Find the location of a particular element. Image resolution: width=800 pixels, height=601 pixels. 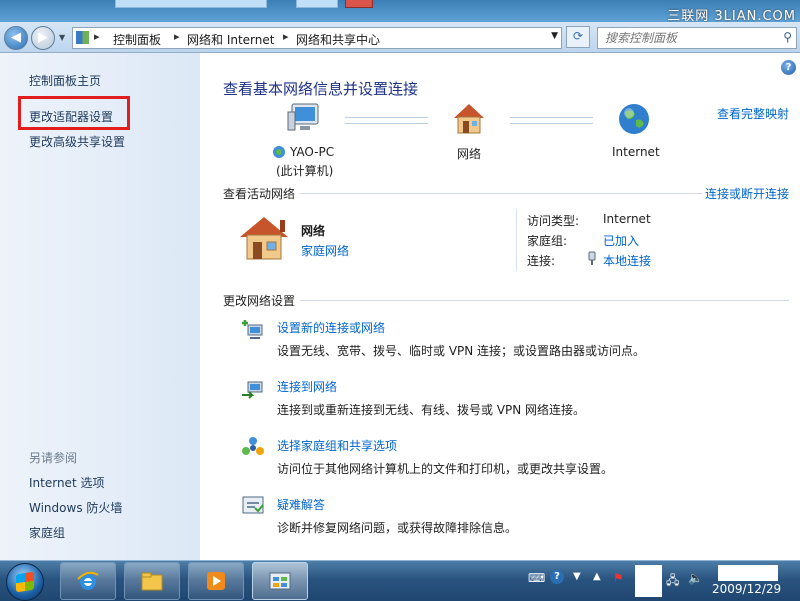

task-homegroup-sharing-link: 选择家庭组和共享选项 is located at coordinates (337, 445).